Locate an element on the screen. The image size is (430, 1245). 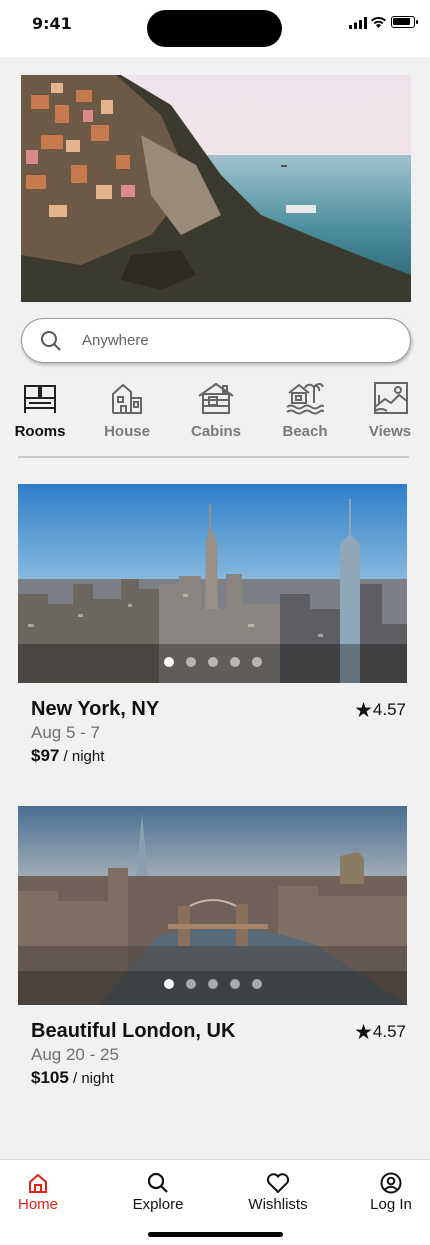
home-icon is located at coordinates (38, 1183).